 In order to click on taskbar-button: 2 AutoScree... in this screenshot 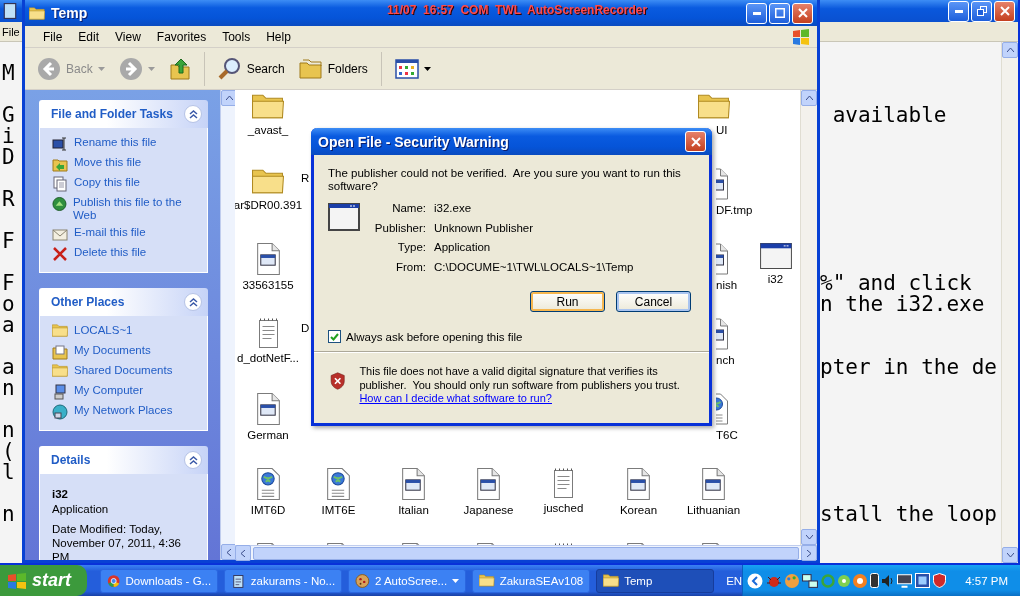, I will do `click(407, 580)`.